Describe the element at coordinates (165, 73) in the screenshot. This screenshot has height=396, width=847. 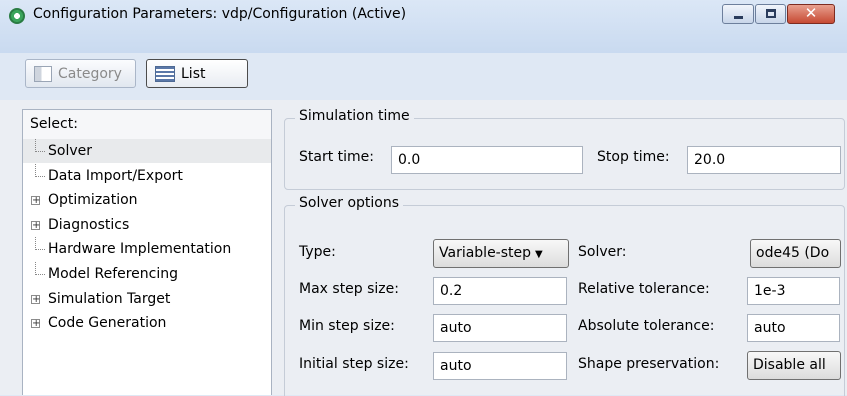
I see `list-icon` at that location.